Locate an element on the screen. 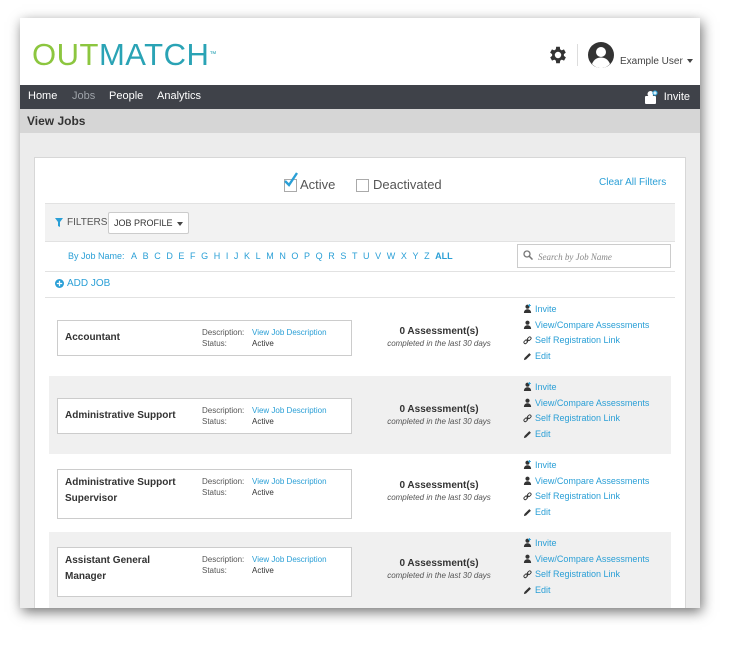 The height and width of the screenshot is (648, 741). status-filter-row: Active Deactivated Clear All Filters is located at coordinates (360, 180).